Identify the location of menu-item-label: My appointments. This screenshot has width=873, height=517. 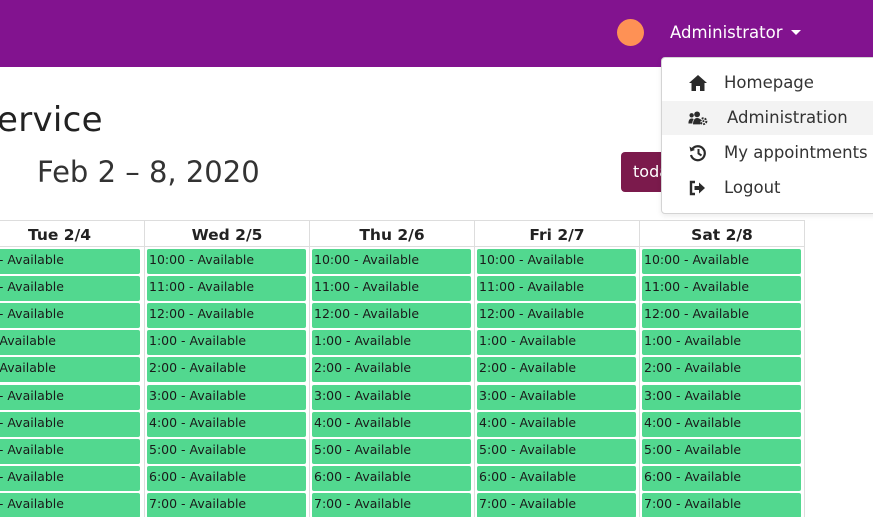
(796, 152).